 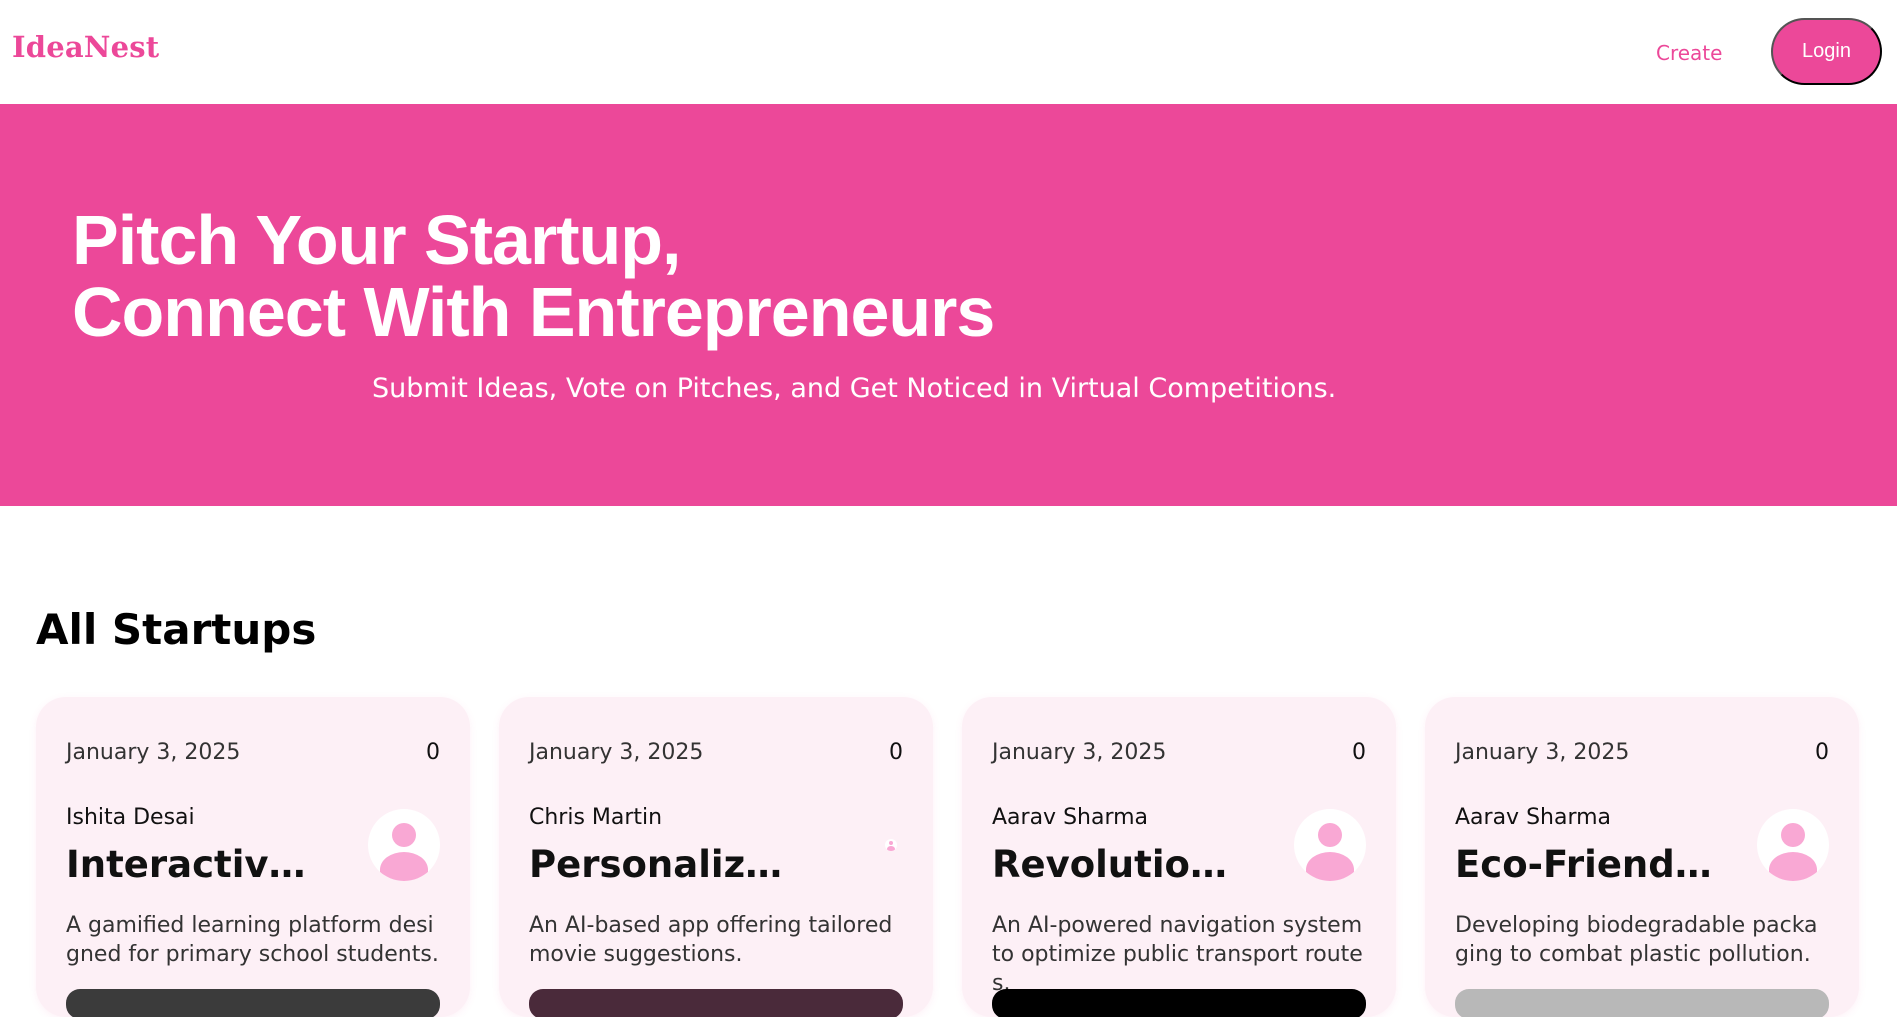 What do you see at coordinates (376, 240) in the screenshot?
I see `hero-title-line-1: Pitch Your Startup,` at bounding box center [376, 240].